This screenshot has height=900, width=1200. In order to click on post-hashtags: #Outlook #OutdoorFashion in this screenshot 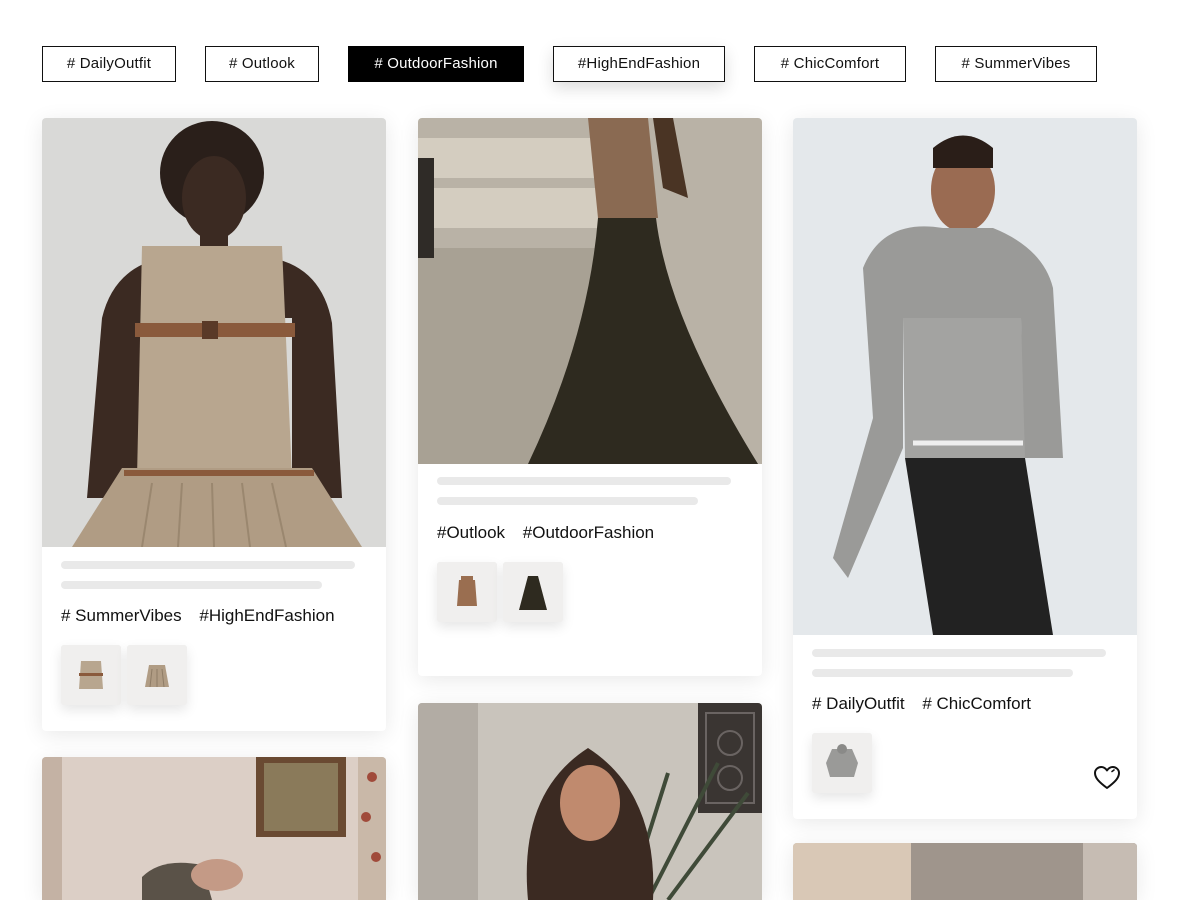, I will do `click(552, 533)`.